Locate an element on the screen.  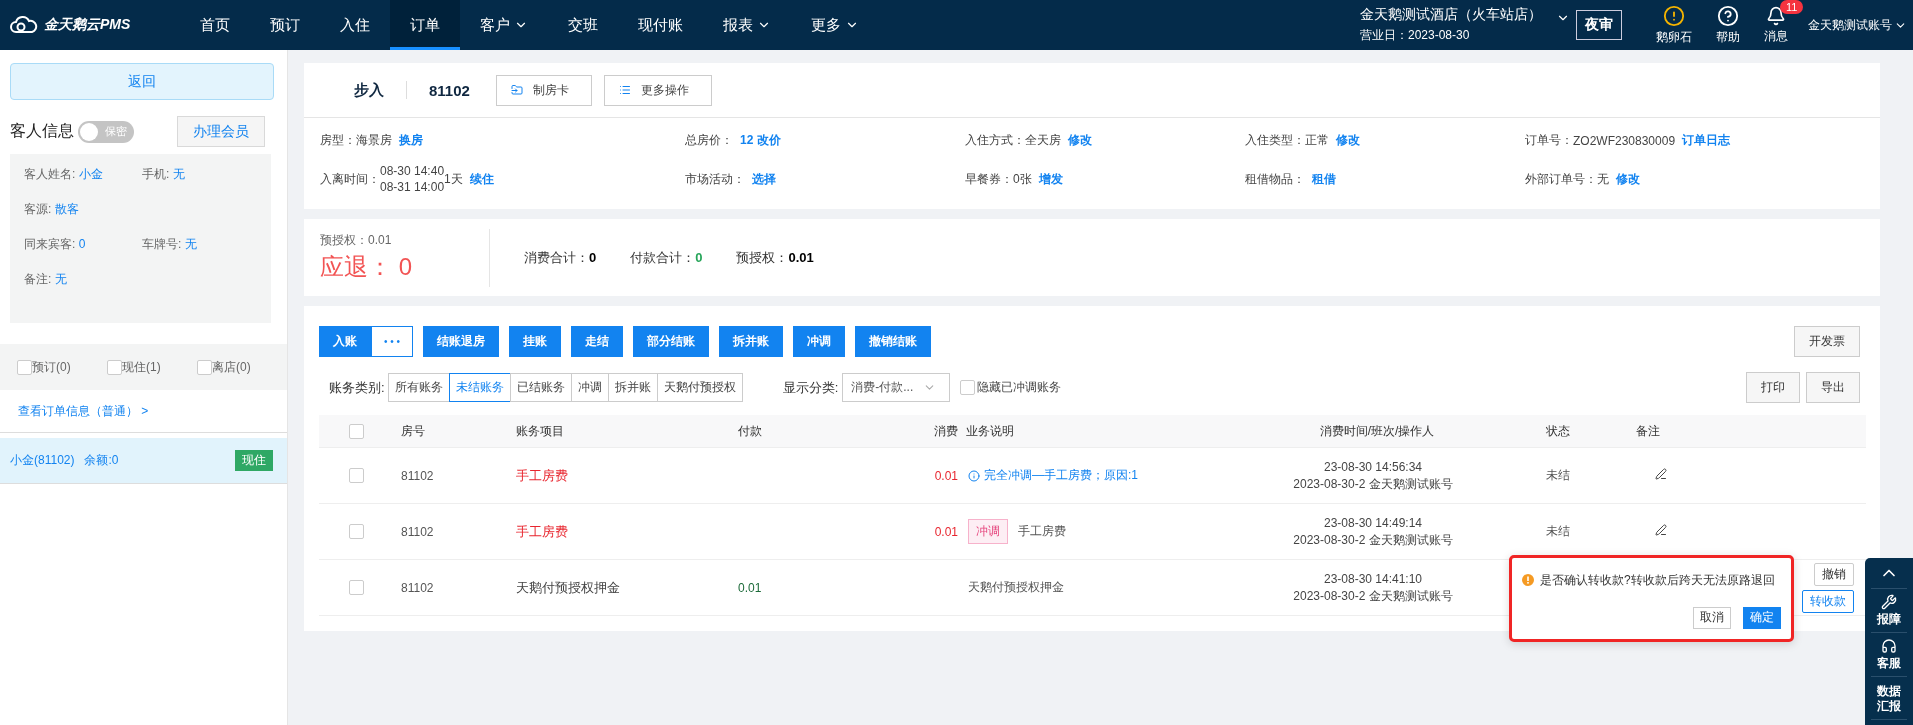
row-action-button: 转收款 is located at coordinates (1828, 601).